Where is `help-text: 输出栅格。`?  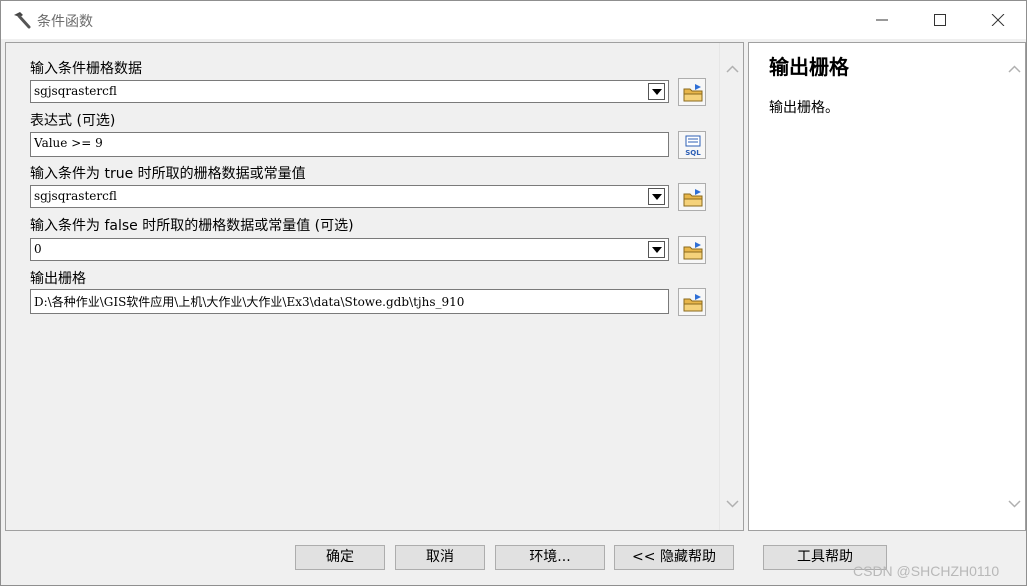 help-text: 输出栅格。 is located at coordinates (804, 108).